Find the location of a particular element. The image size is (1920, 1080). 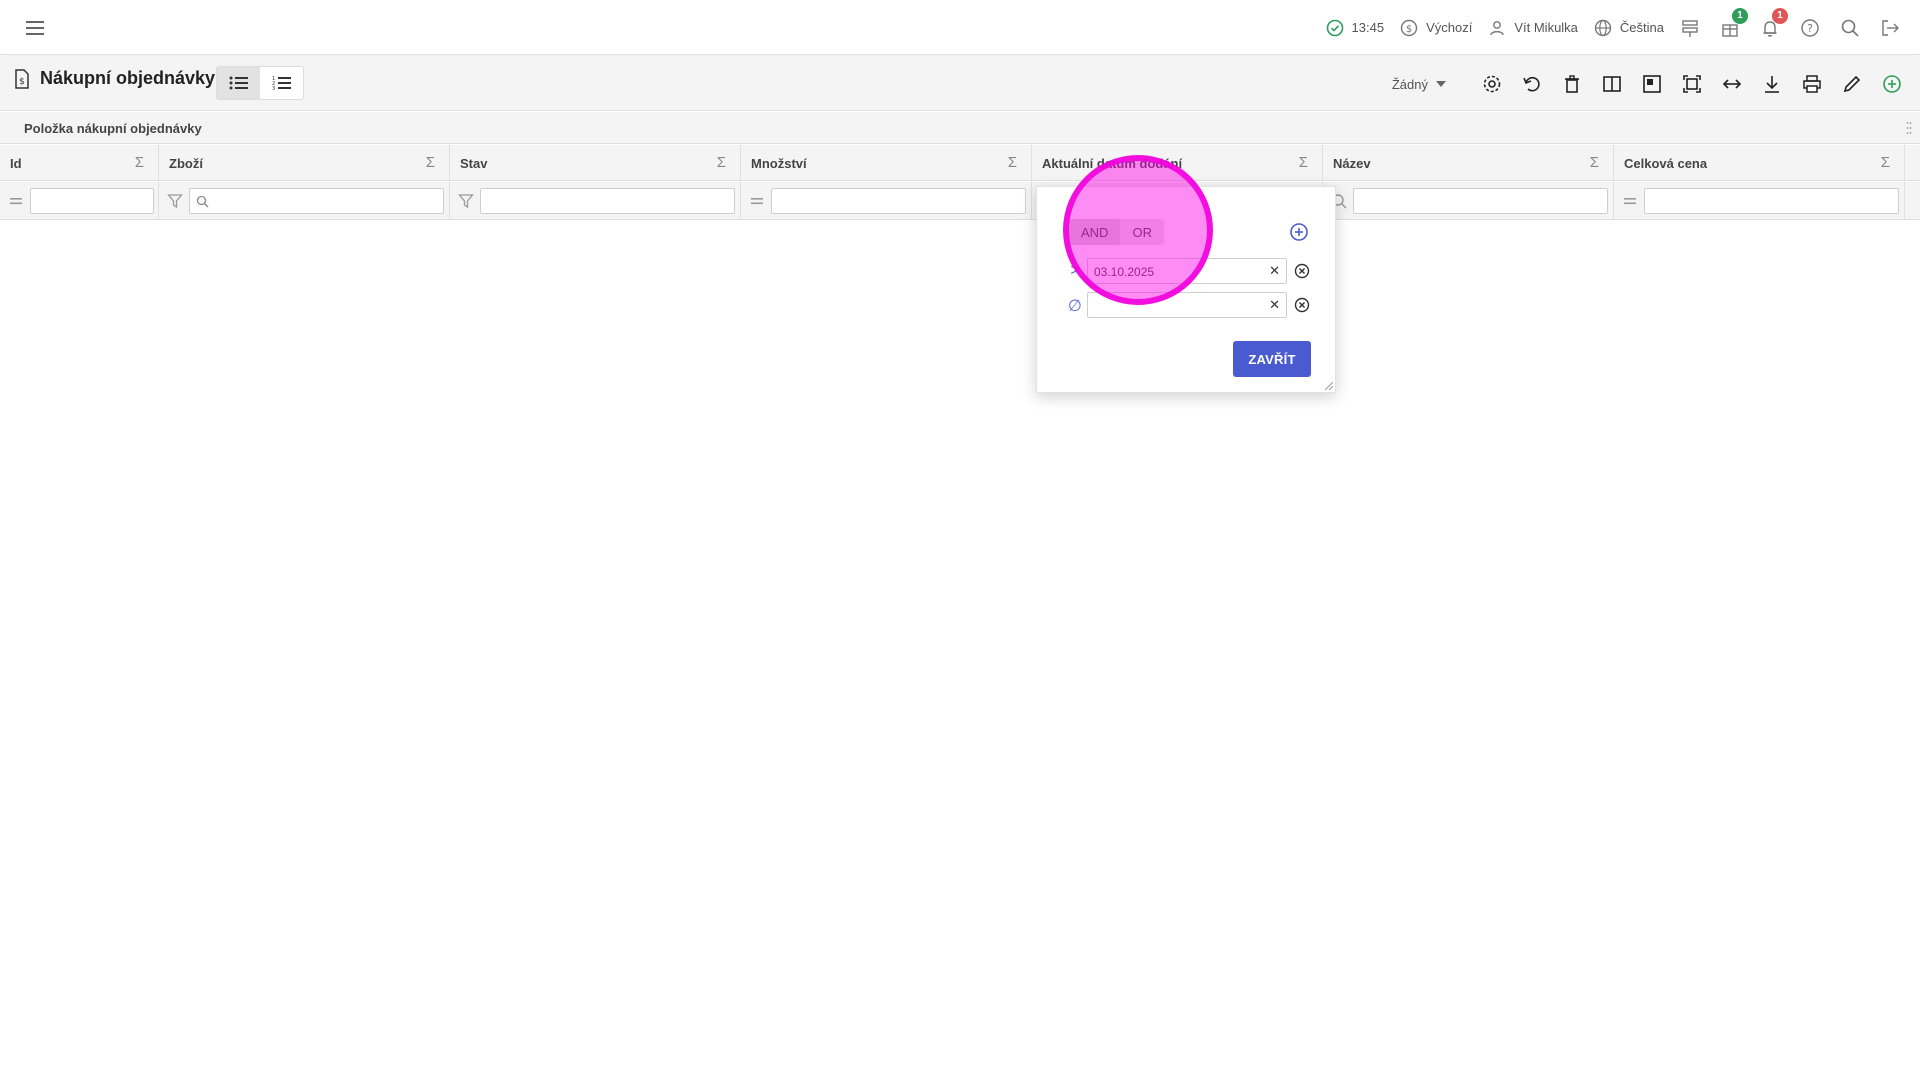

user-menu: Vít Mikulka is located at coordinates (1533, 28).